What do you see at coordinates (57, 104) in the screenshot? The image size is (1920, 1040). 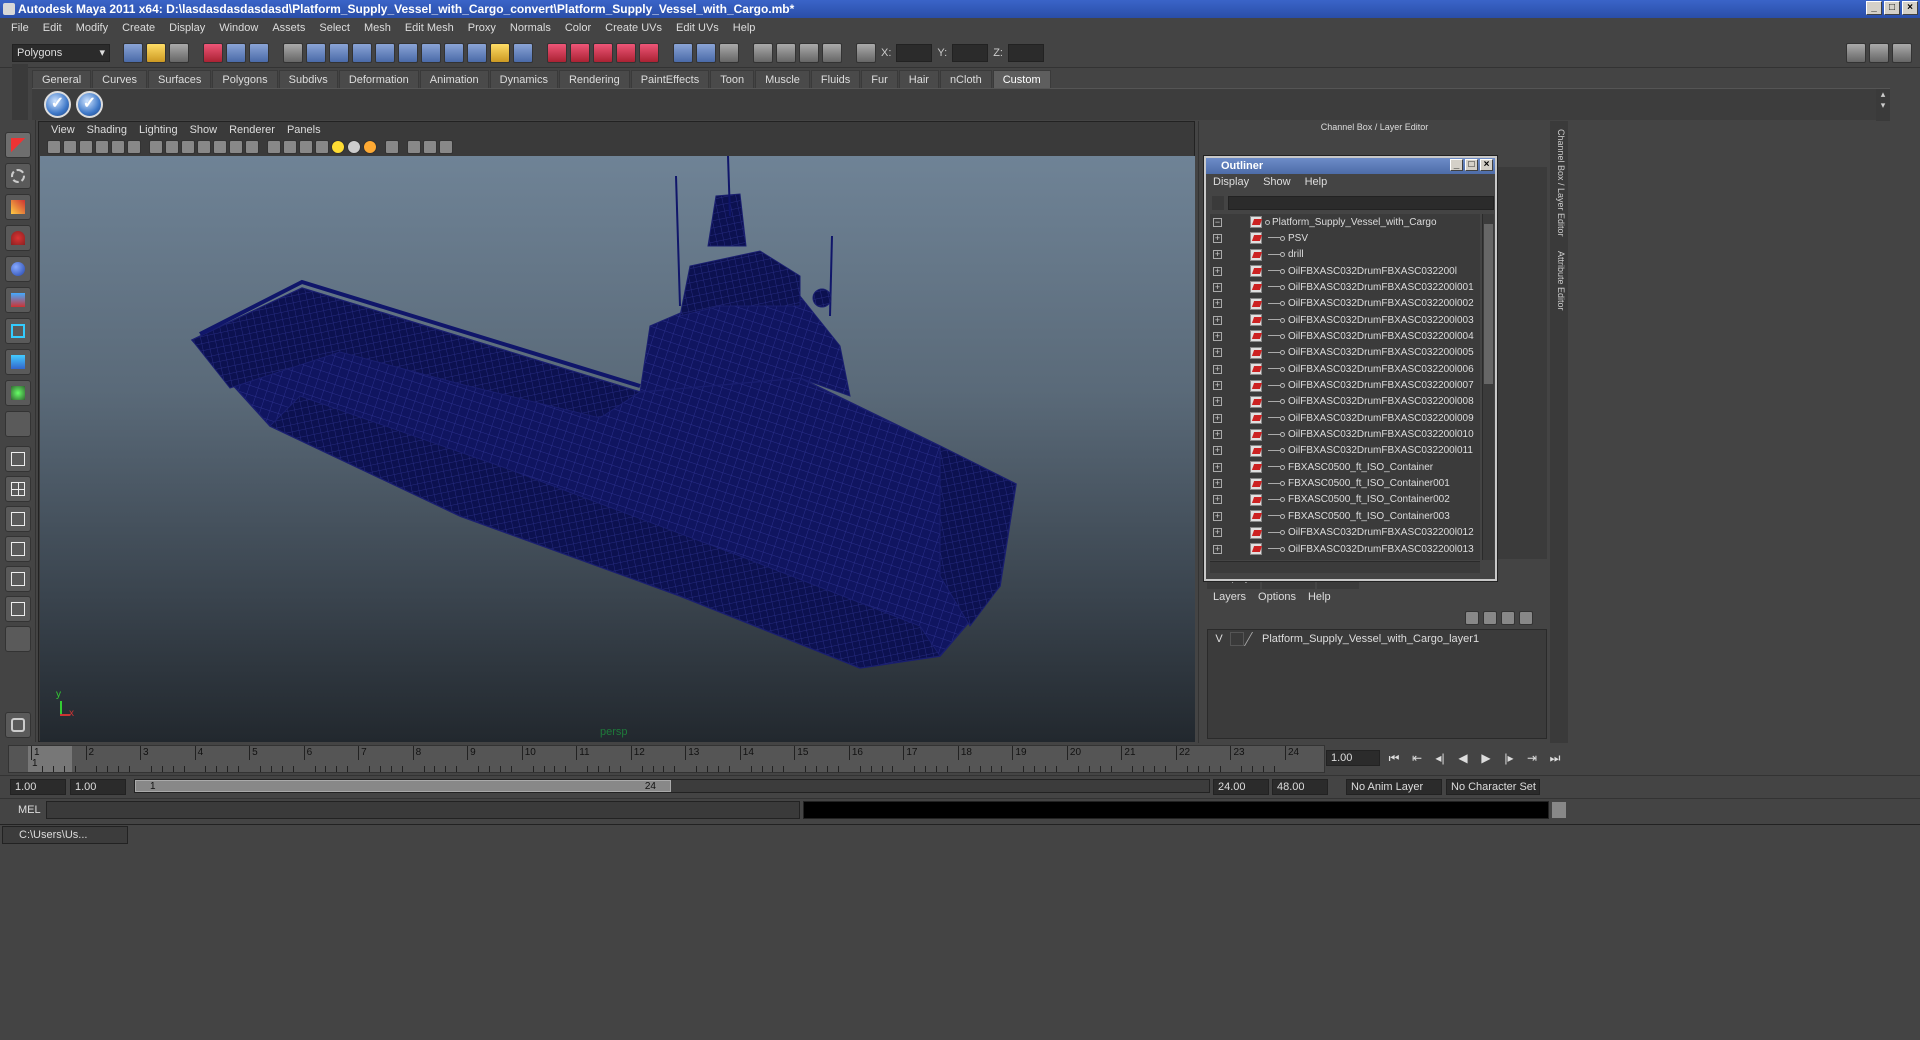 I see `custom-check-button-1: ✓` at bounding box center [57, 104].